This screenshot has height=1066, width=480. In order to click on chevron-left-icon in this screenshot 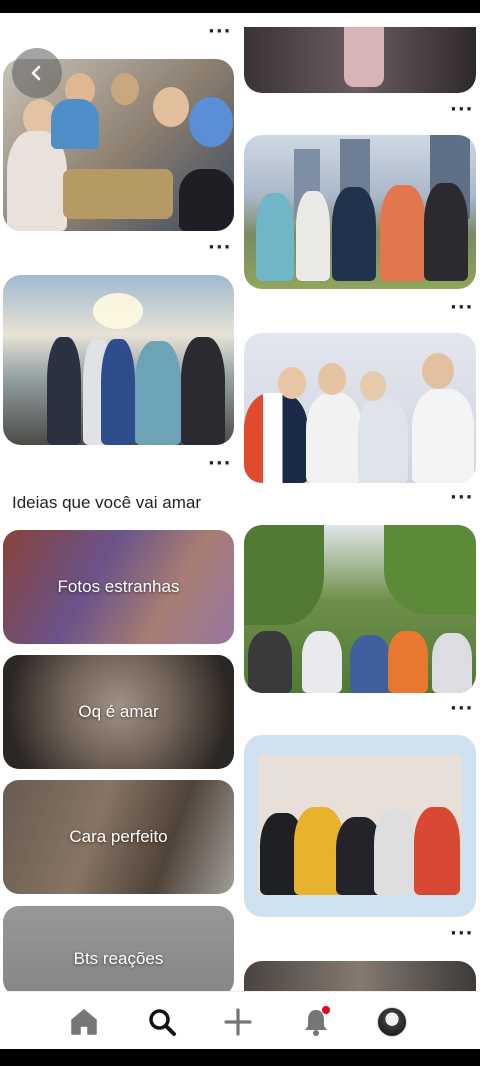, I will do `click(36, 73)`.